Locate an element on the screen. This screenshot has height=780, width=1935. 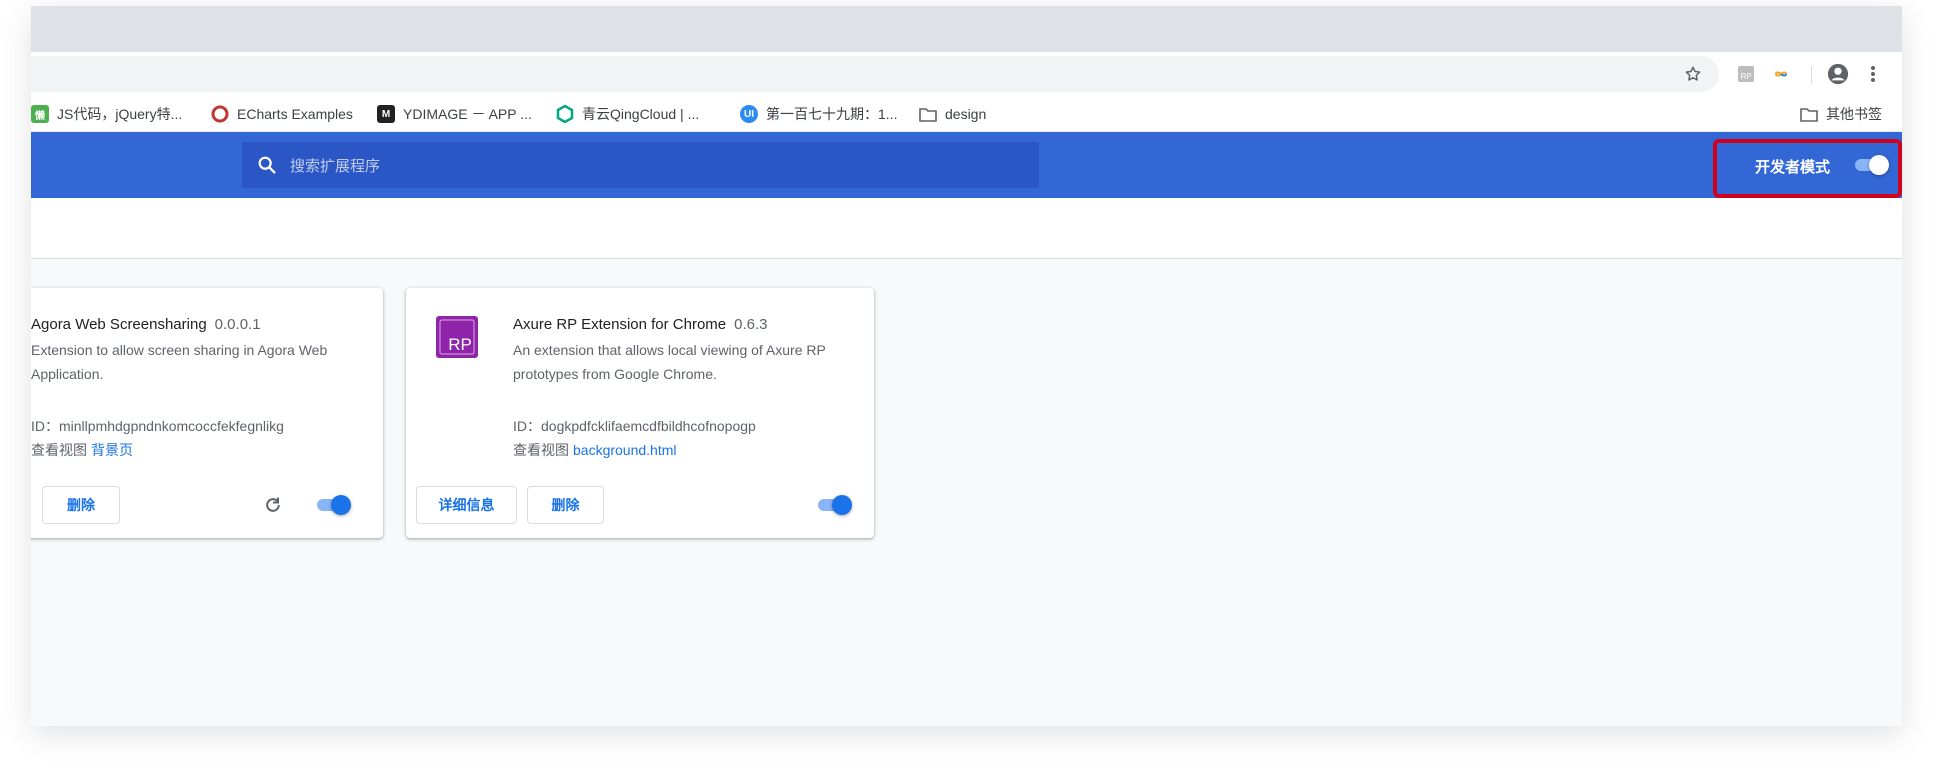
other-bookmarks-folder: 其他书签 is located at coordinates (1841, 114).